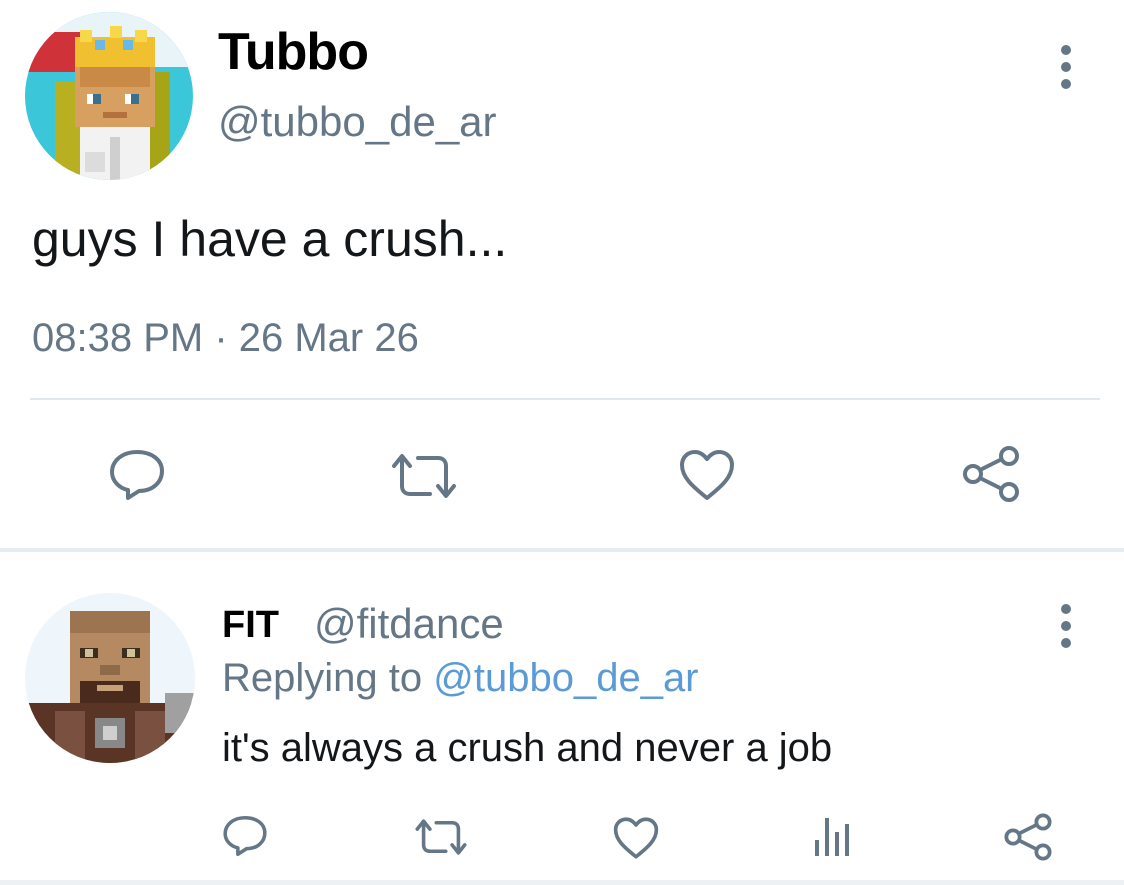 This screenshot has height=885, width=1124. What do you see at coordinates (293, 52) in the screenshot?
I see `display-name: Tubbo` at bounding box center [293, 52].